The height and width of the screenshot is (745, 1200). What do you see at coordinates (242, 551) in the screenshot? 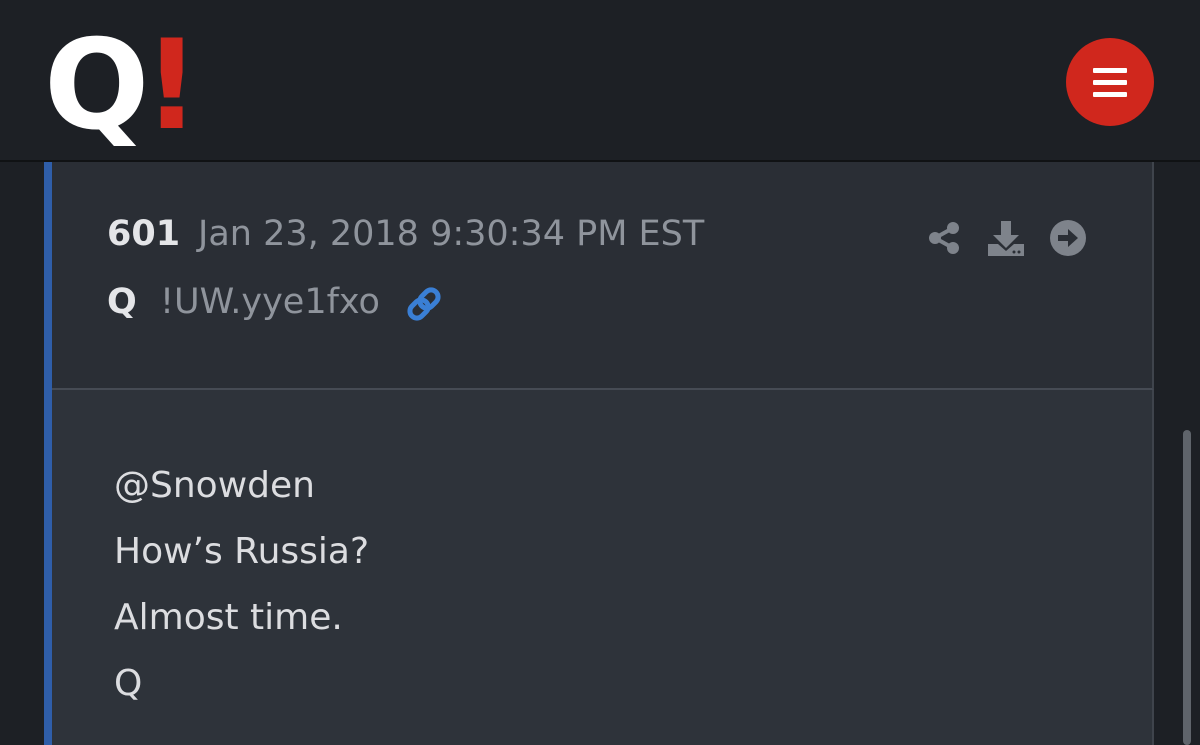
I see `post-text-line: How’s Russia?` at bounding box center [242, 551].